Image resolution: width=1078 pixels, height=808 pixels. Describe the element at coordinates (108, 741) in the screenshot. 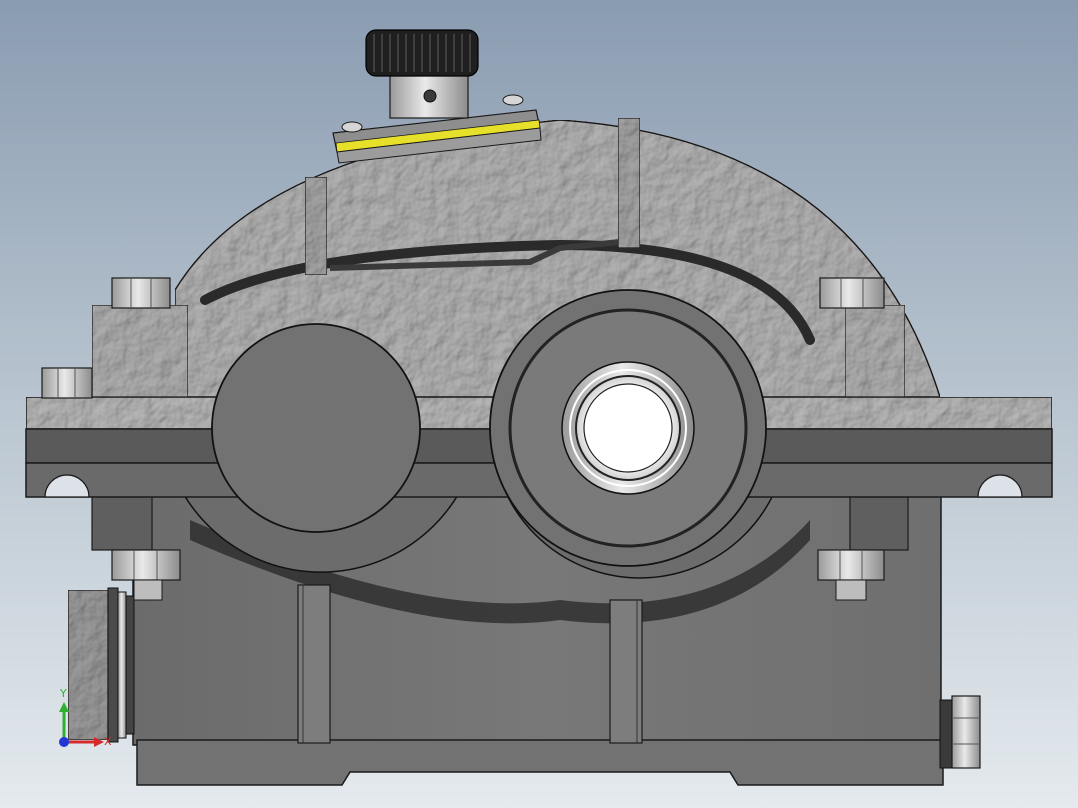

I see `triad-x-label: X` at that location.